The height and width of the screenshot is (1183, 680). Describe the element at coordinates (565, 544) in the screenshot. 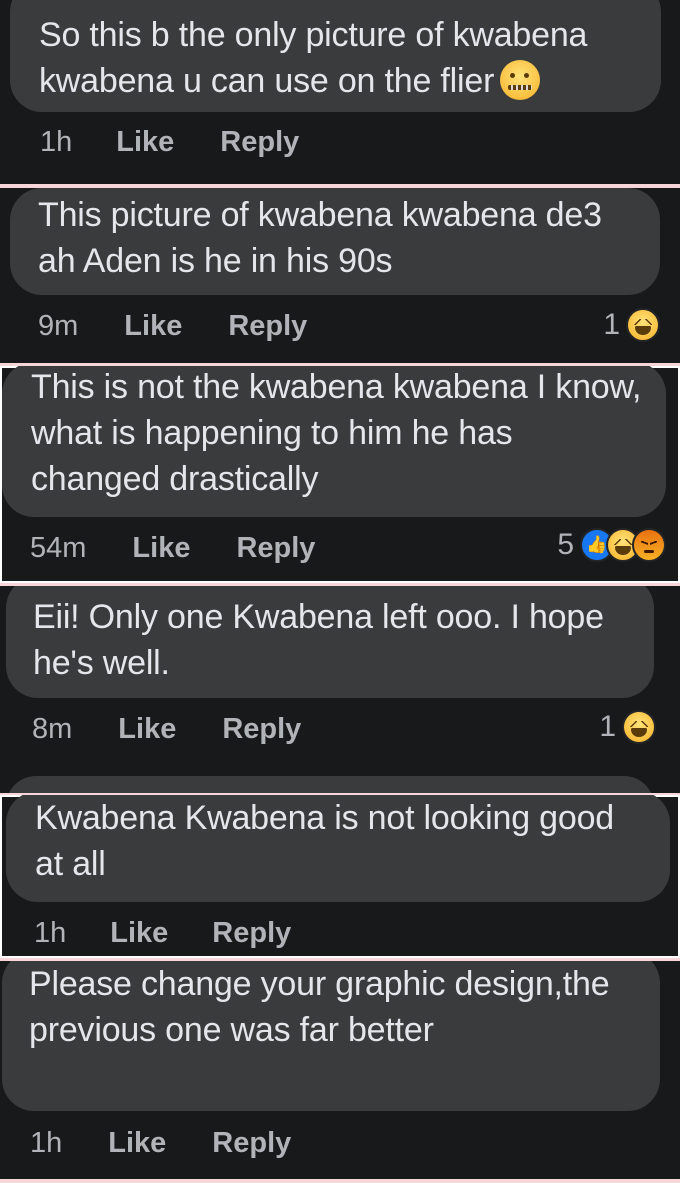

I see `reaction-count: 5` at that location.